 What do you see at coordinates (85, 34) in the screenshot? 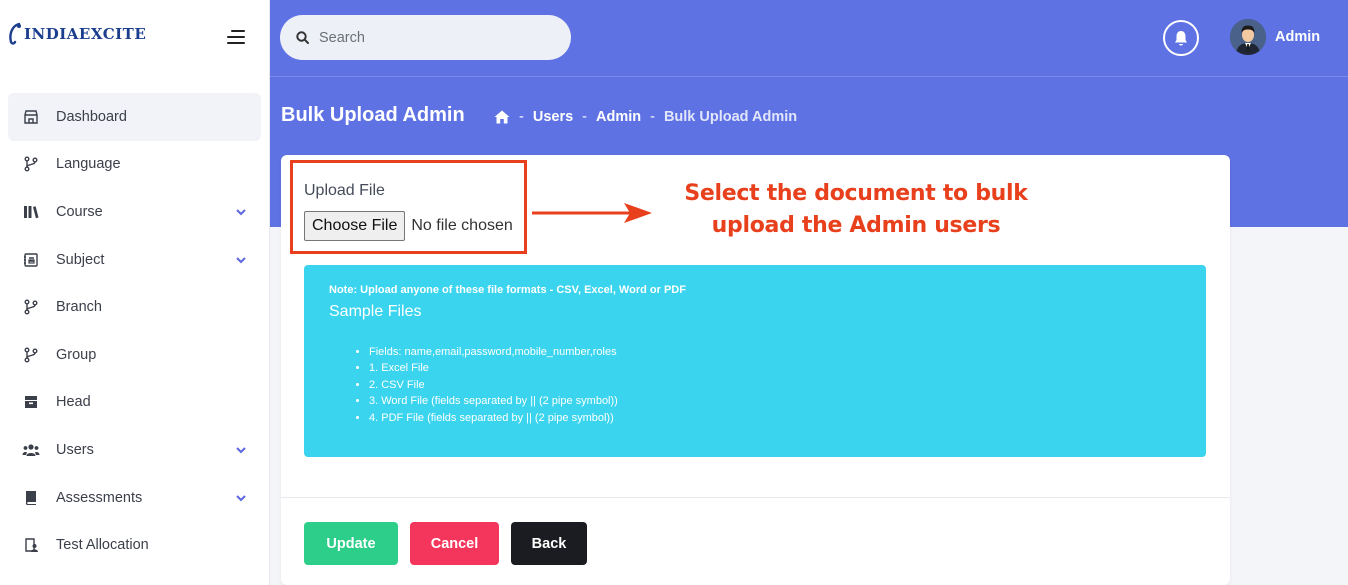
I see `brand-name: INDIAEXCITE` at bounding box center [85, 34].